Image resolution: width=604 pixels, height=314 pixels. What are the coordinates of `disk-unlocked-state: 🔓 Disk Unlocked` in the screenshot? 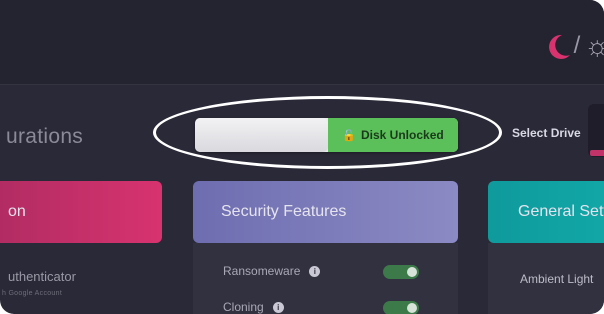 It's located at (393, 135).